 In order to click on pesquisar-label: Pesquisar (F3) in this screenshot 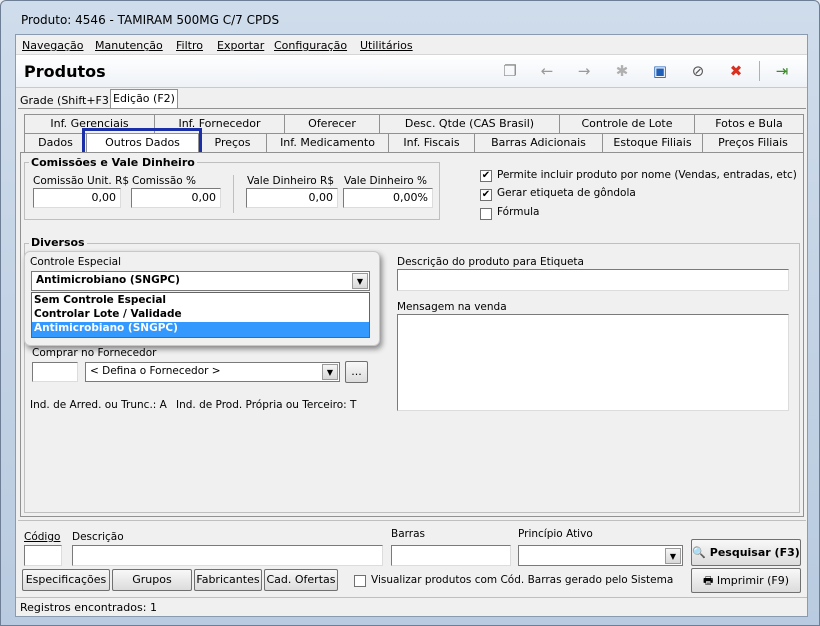, I will do `click(754, 552)`.